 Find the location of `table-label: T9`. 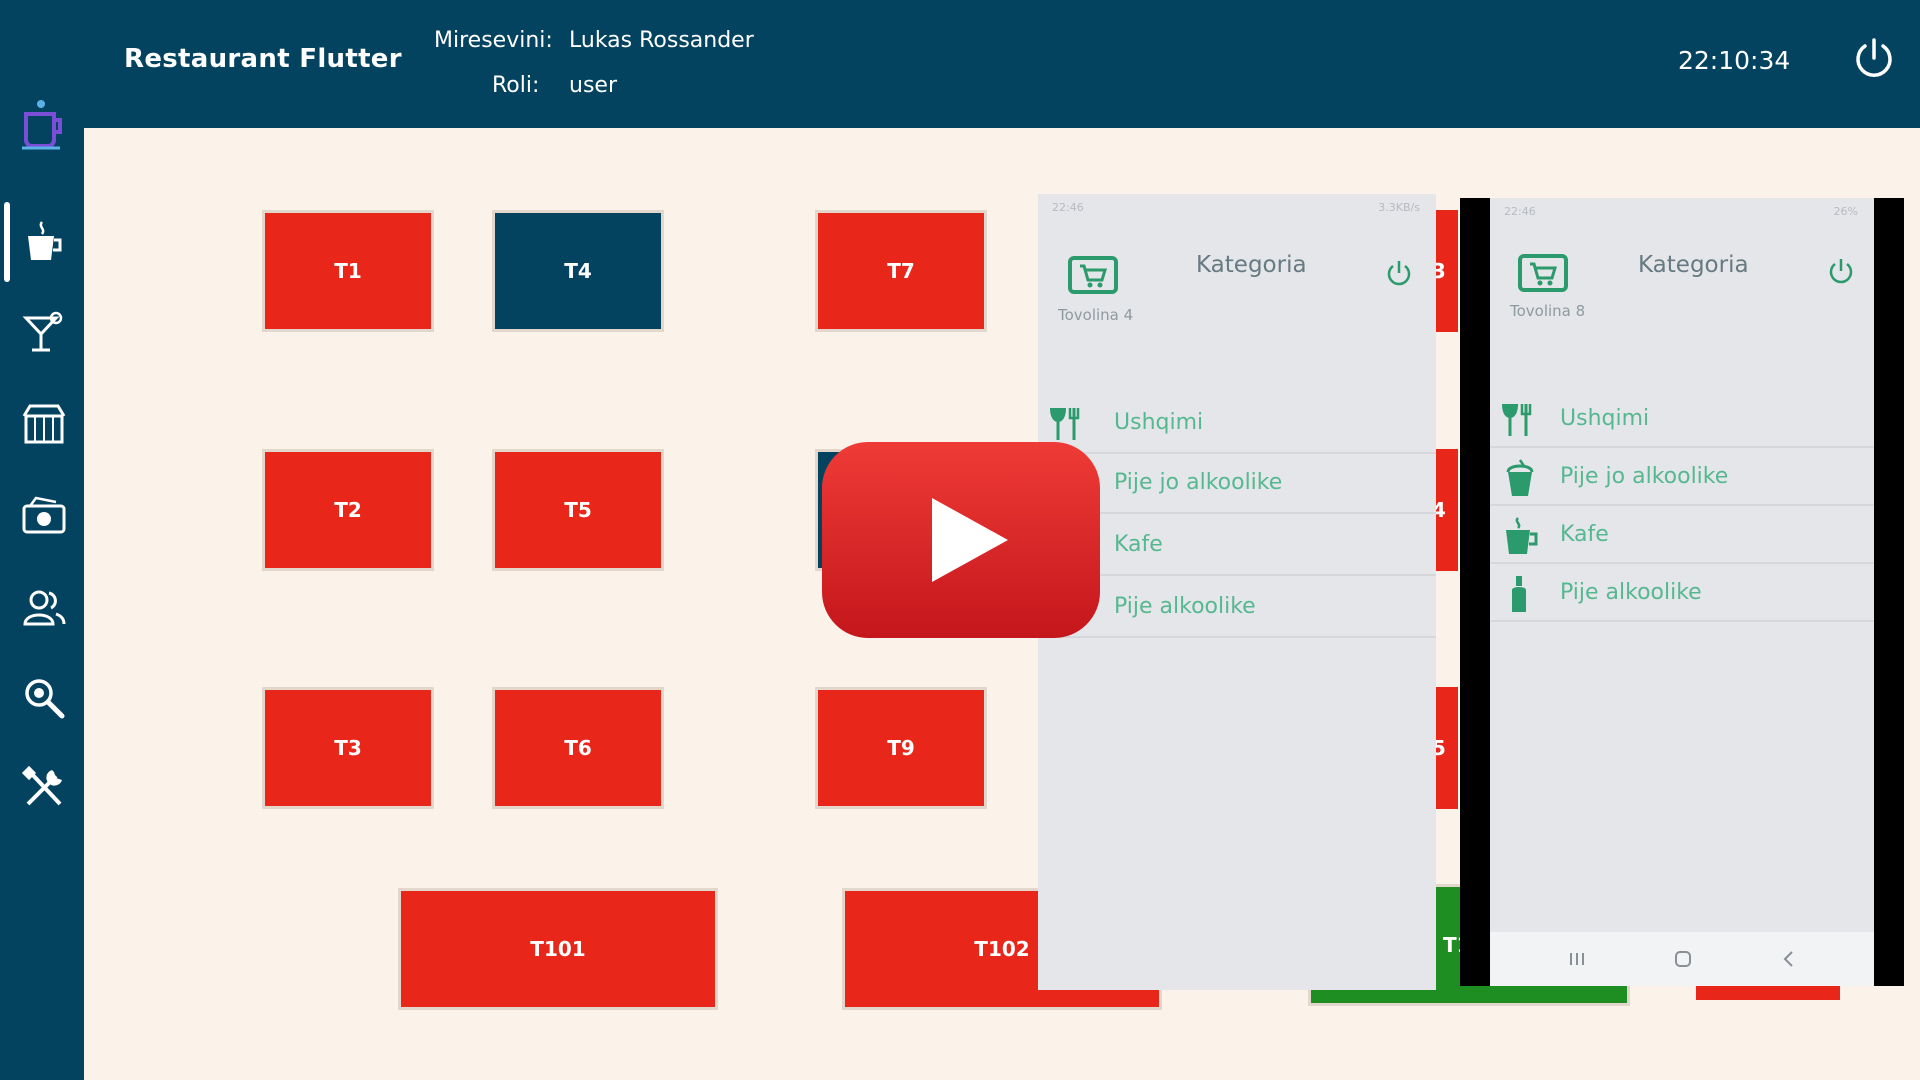

table-label: T9 is located at coordinates (901, 748).